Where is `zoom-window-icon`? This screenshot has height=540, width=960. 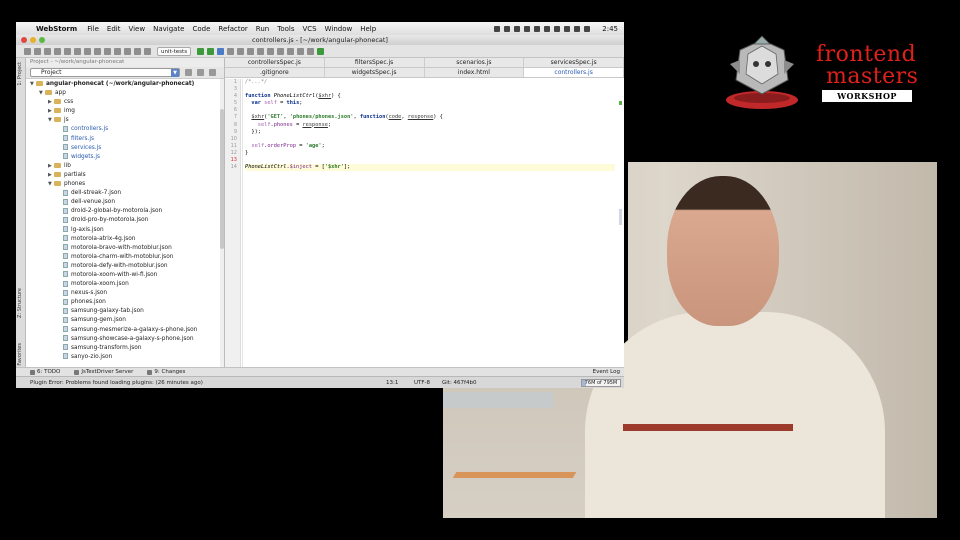 zoom-window-icon is located at coordinates (42, 40).